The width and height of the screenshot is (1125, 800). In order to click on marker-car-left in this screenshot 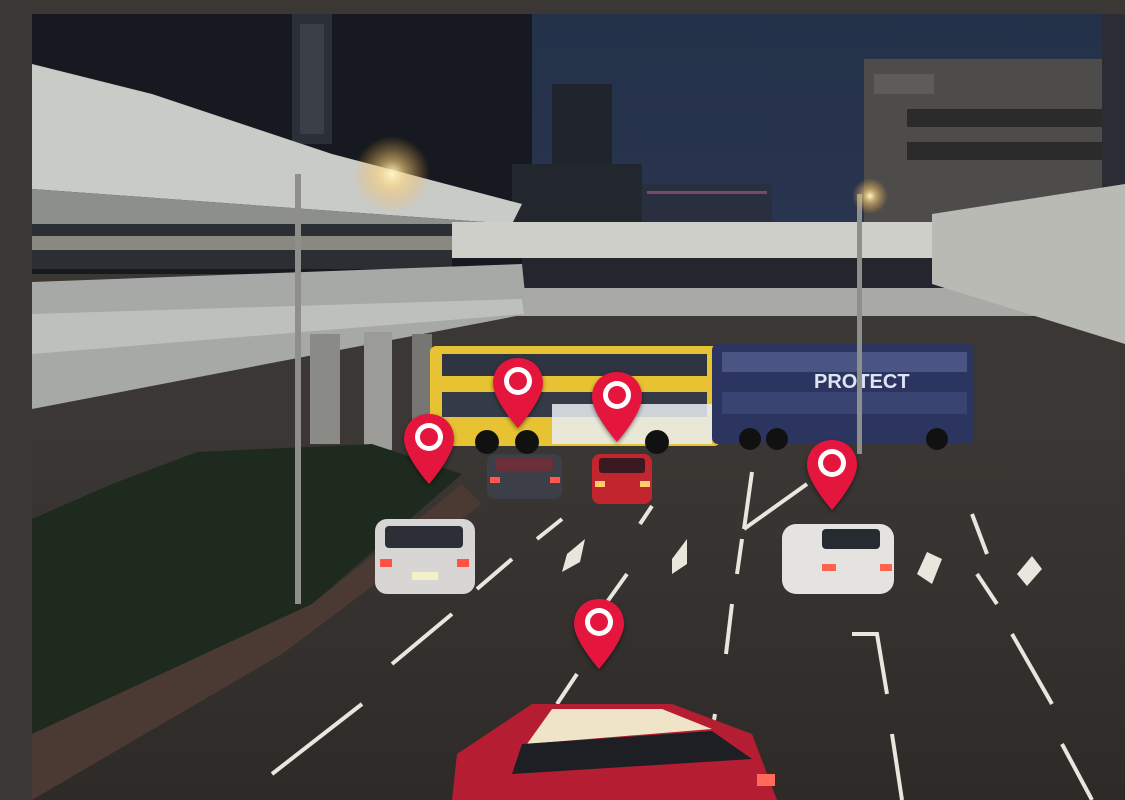, I will do `click(429, 449)`.